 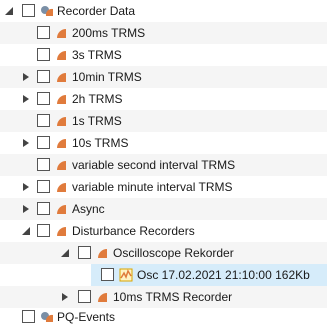 What do you see at coordinates (163, 11) in the screenshot?
I see `tree-row-recorder-data: Recorder Data` at bounding box center [163, 11].